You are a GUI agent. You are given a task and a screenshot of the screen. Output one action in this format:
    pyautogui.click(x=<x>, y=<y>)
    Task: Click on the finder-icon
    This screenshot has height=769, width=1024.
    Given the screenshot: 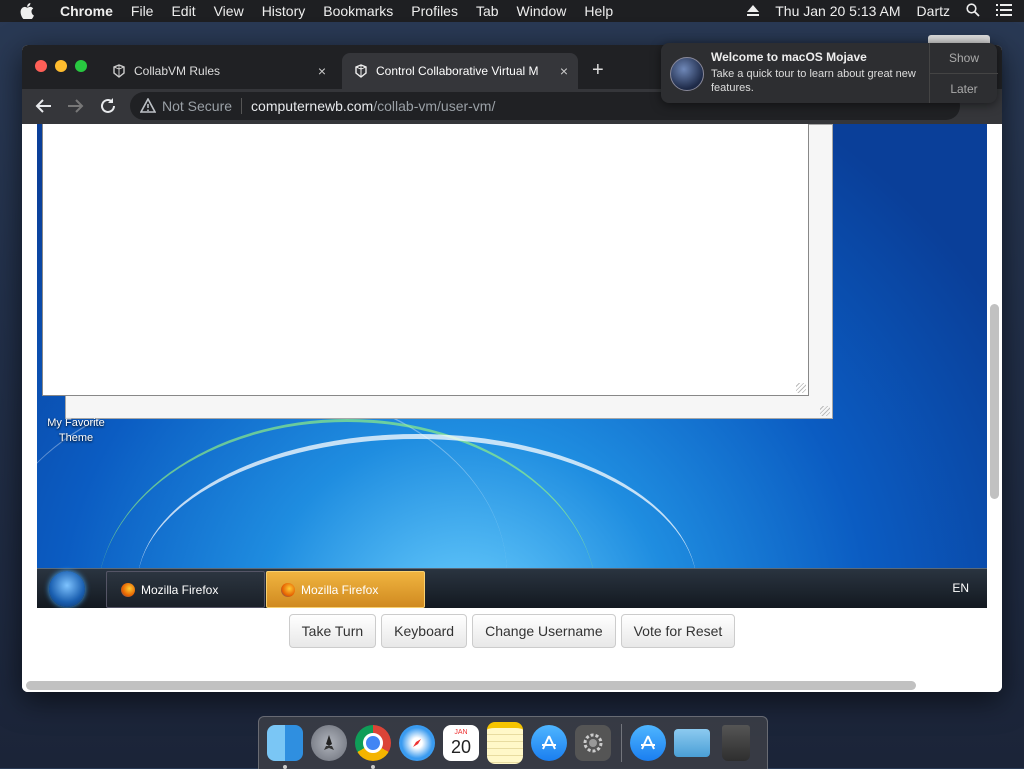 What is the action you would take?
    pyautogui.click(x=285, y=747)
    